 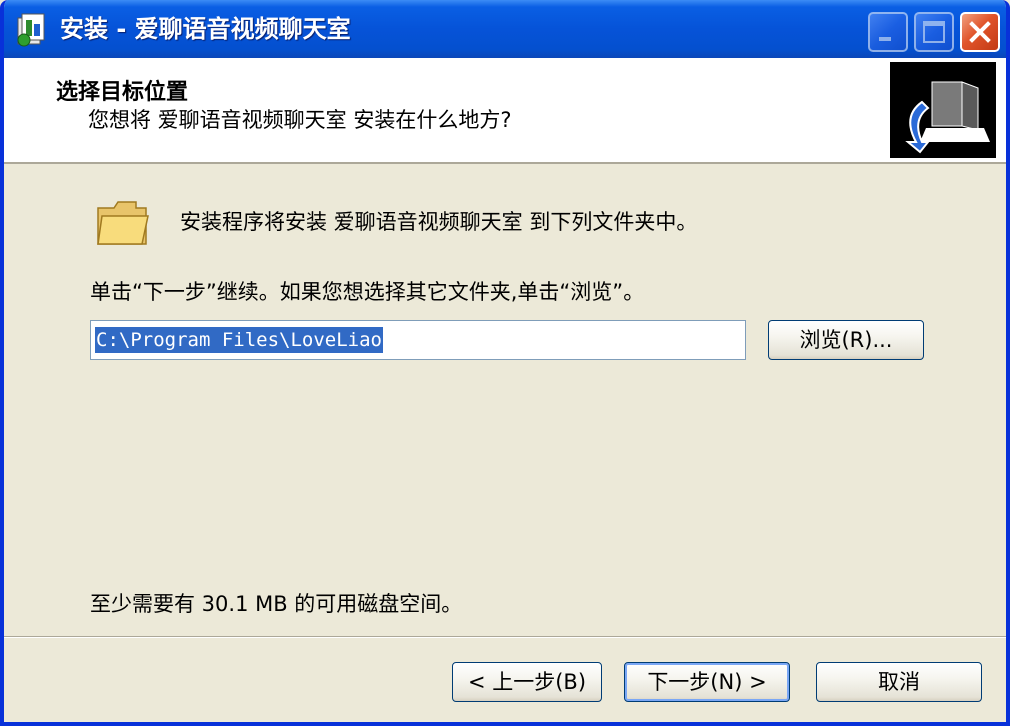 What do you see at coordinates (707, 682) in the screenshot?
I see `next-button: 下一步(N) >` at bounding box center [707, 682].